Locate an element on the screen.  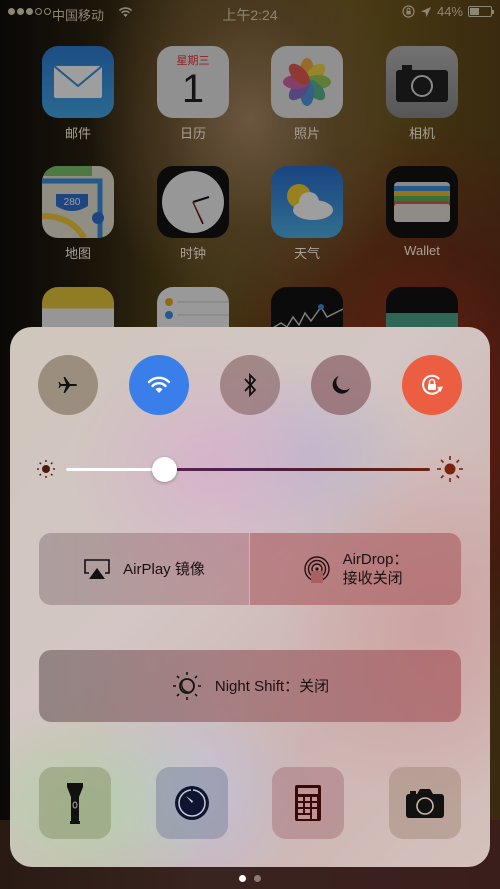
flashlight-button is located at coordinates (75, 803).